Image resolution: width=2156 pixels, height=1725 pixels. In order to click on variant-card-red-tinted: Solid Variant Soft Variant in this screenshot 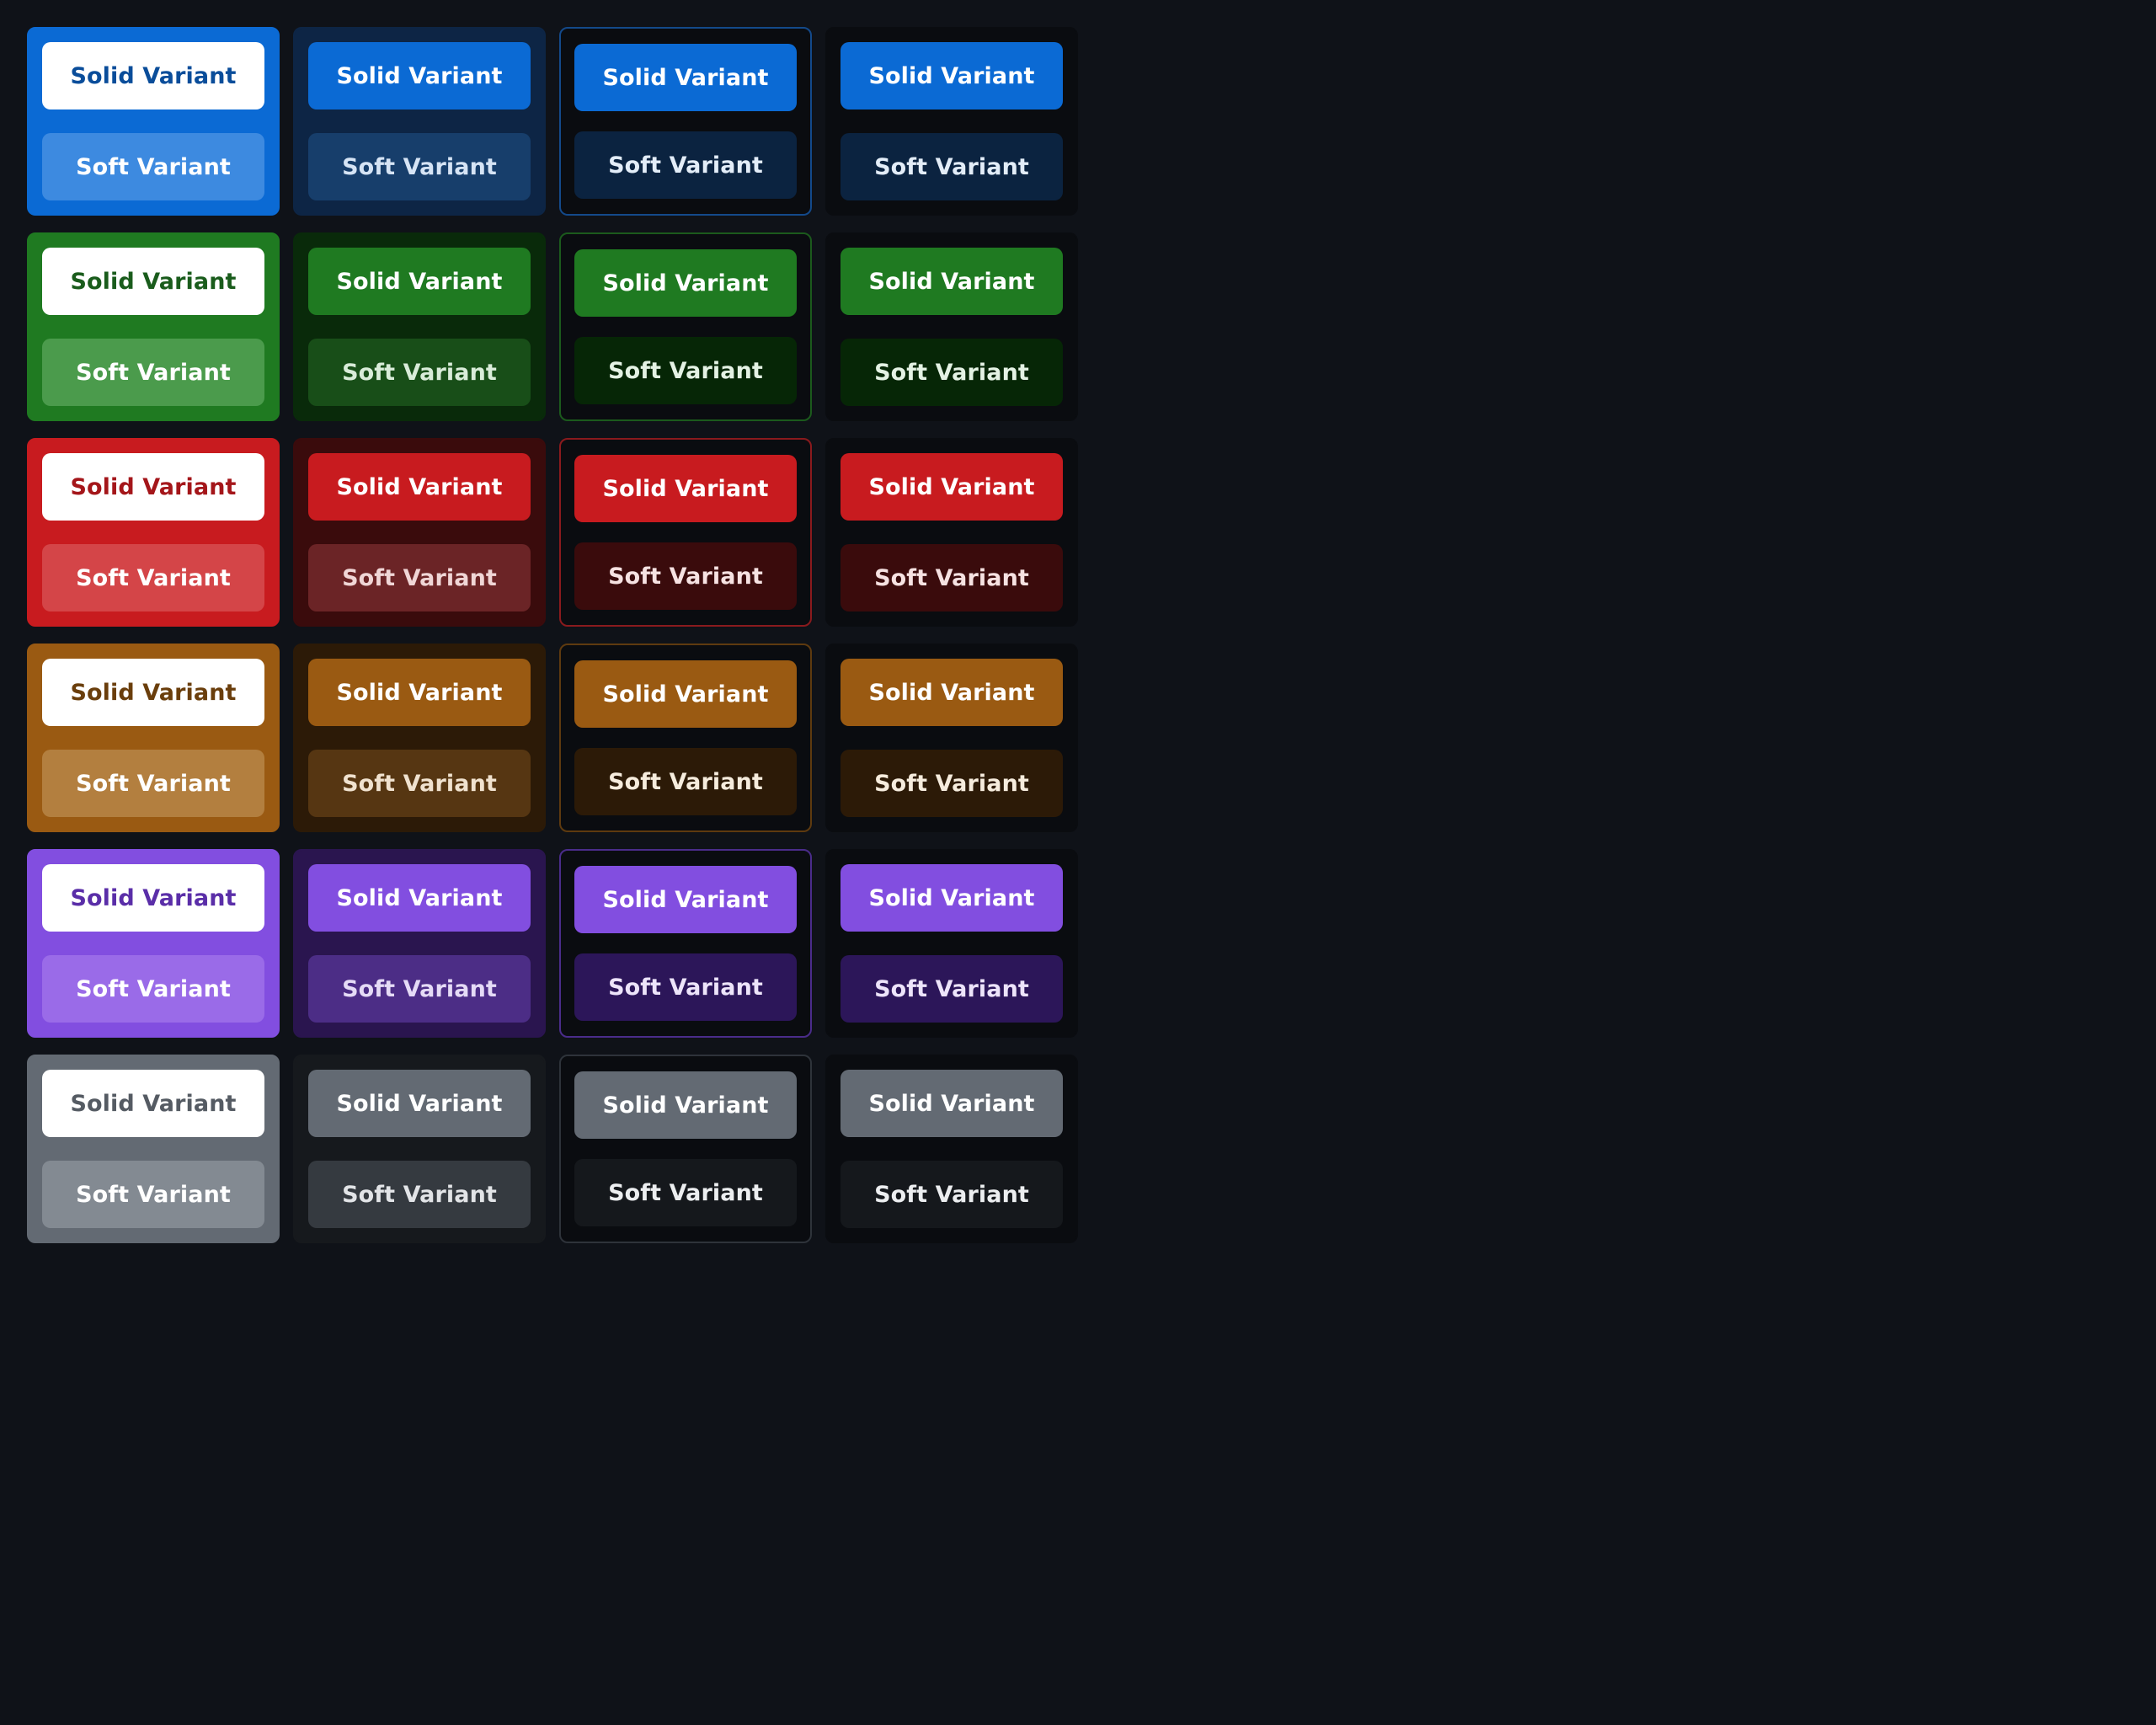, I will do `click(419, 532)`.